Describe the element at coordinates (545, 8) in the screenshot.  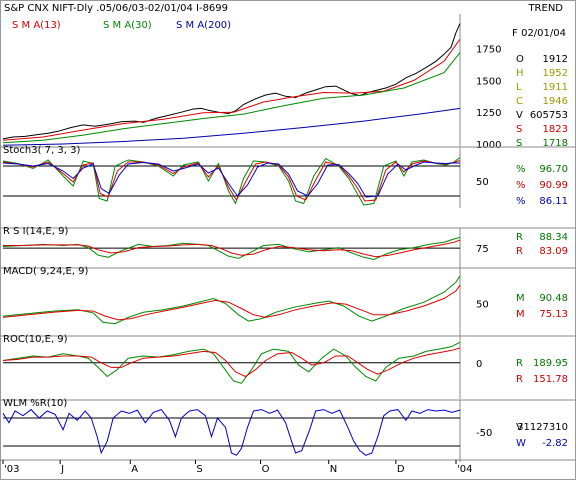
I see `trend-label: TREND` at that location.